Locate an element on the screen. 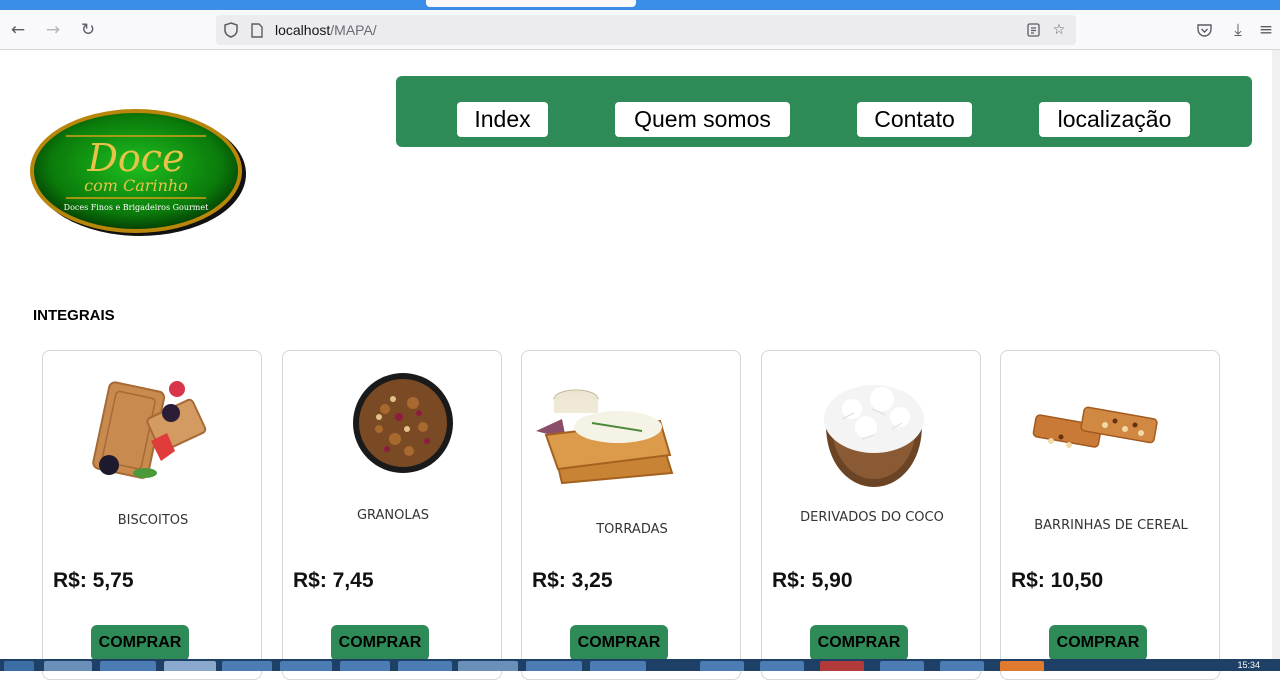 This screenshot has width=1280, height=680. browser-toolbar: ← → ↻ localhost/MAPA/ ☆ ⤓ ≡ is located at coordinates (640, 30).